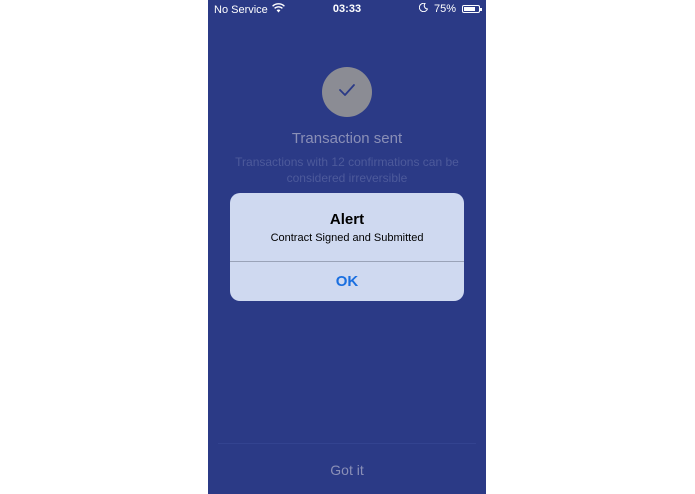 The height and width of the screenshot is (494, 695). What do you see at coordinates (423, 8) in the screenshot?
I see `moon-icon` at bounding box center [423, 8].